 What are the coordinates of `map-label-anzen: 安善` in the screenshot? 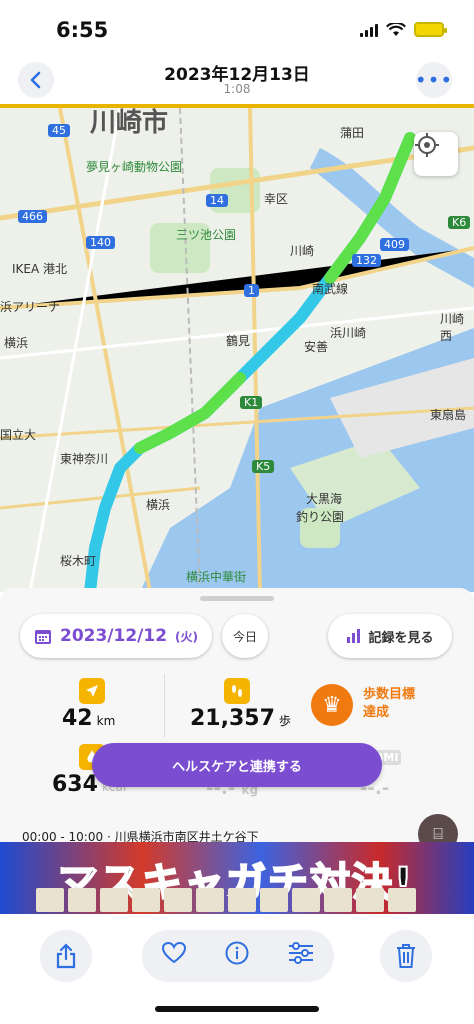 It's located at (316, 347).